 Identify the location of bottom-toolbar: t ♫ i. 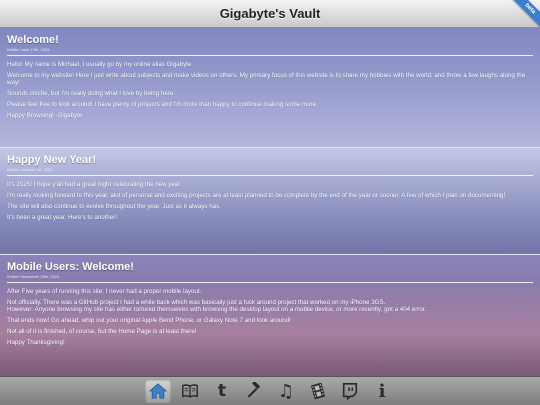
(270, 390).